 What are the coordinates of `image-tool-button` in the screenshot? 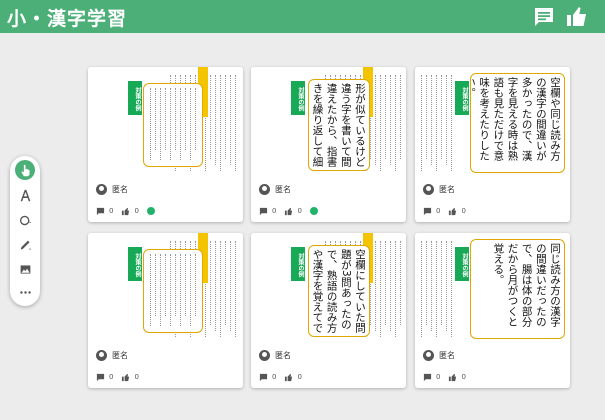 It's located at (25, 269).